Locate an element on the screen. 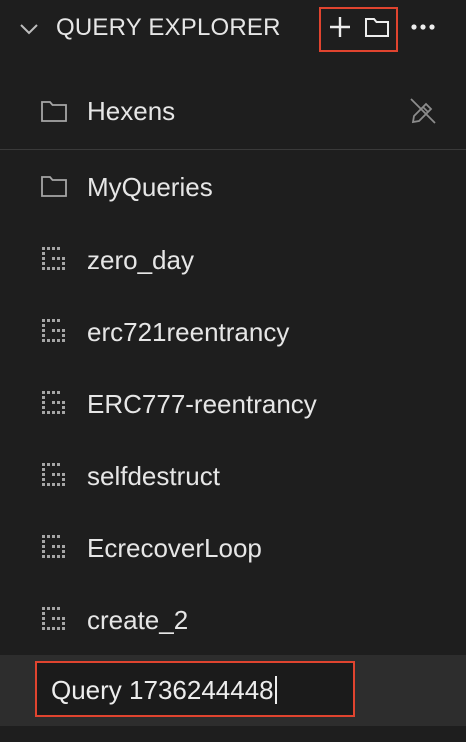 This screenshot has width=466, height=742. panel-header: QUERY EXPLORER is located at coordinates (233, 29).